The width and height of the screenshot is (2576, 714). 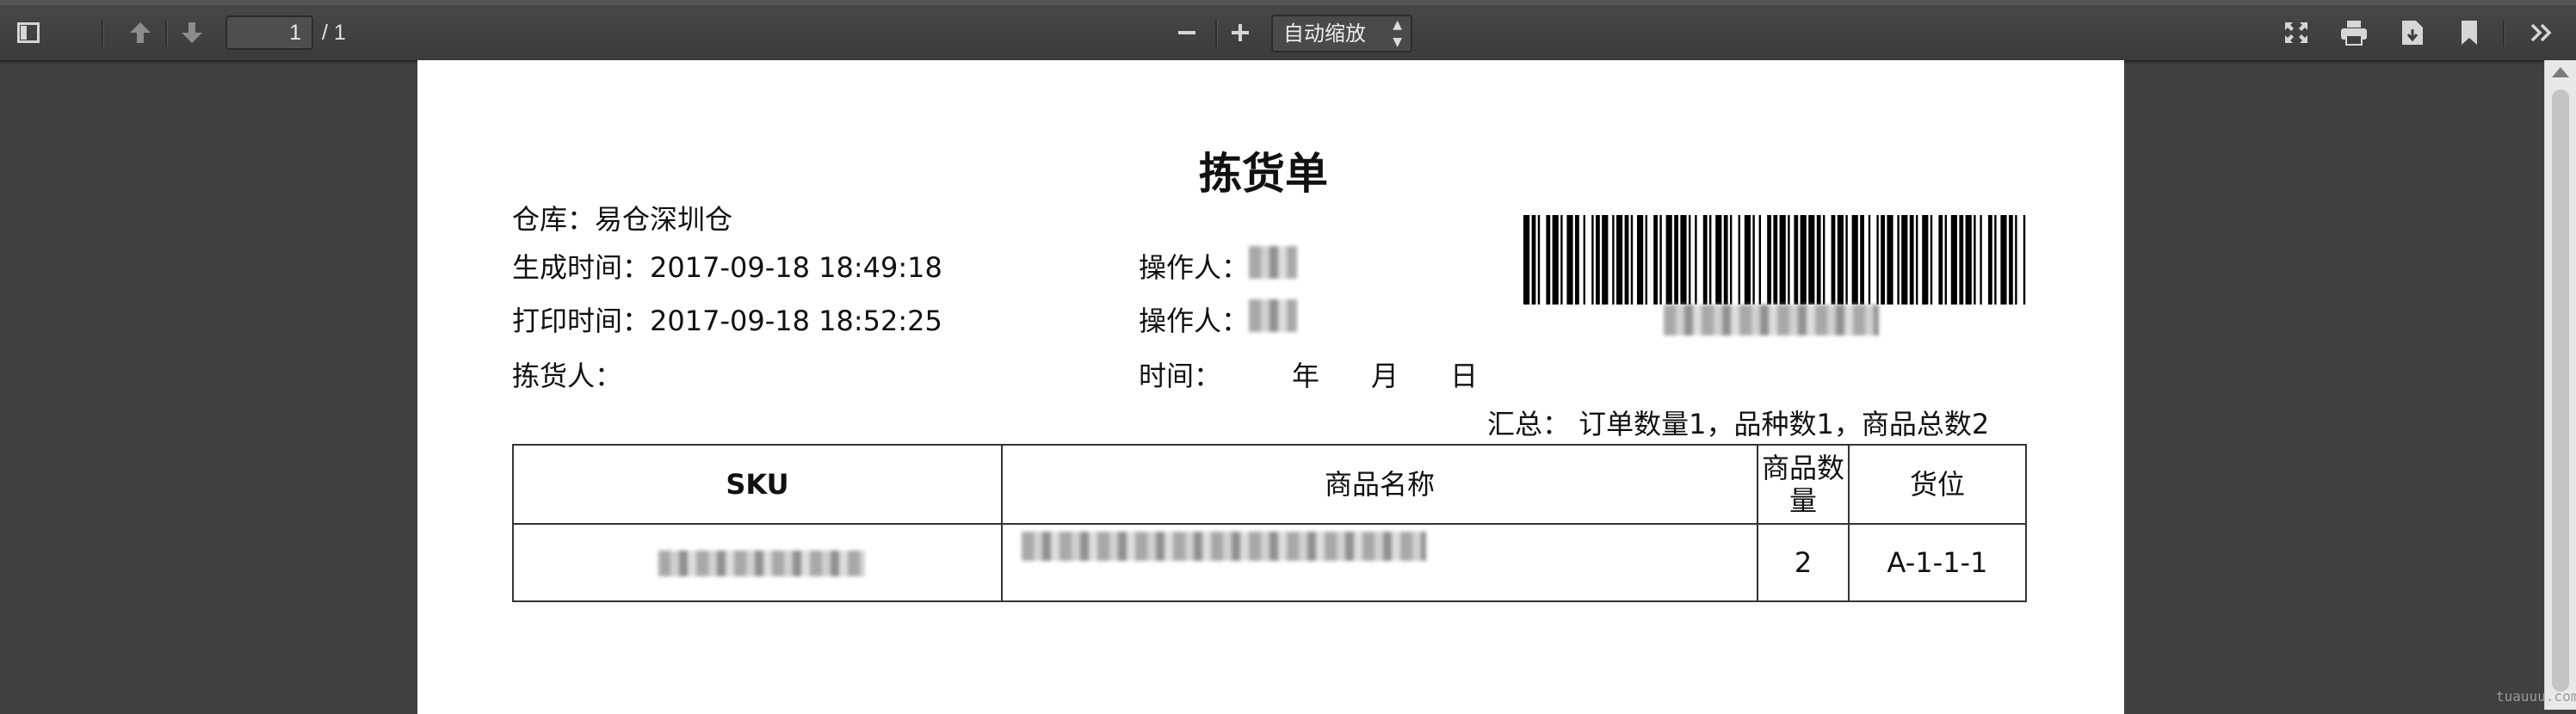 I want to click on watermark-text: tuauuu.com, so click(x=2536, y=697).